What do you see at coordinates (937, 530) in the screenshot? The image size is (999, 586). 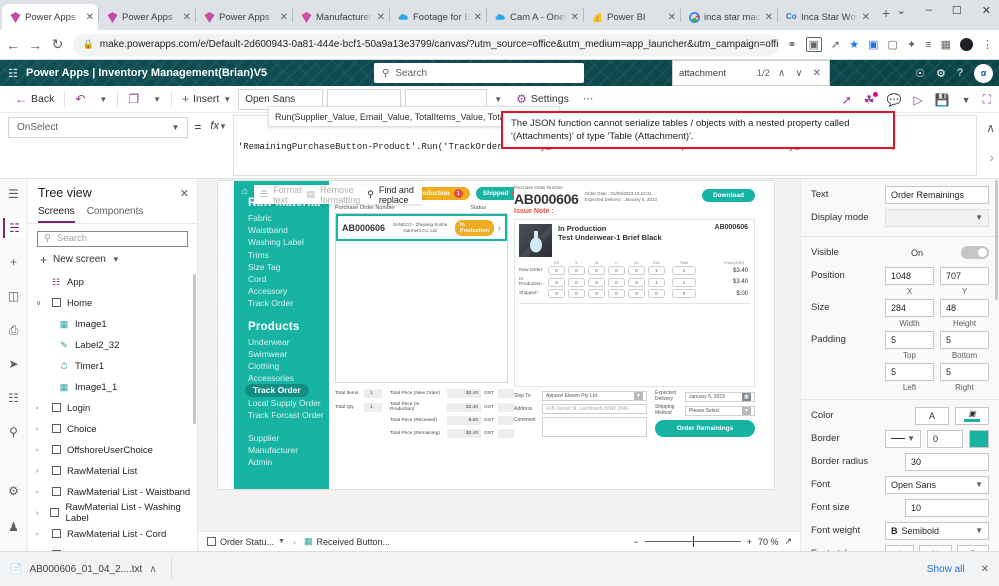 I see `font-weight-select: B Semibold ▼` at bounding box center [937, 530].